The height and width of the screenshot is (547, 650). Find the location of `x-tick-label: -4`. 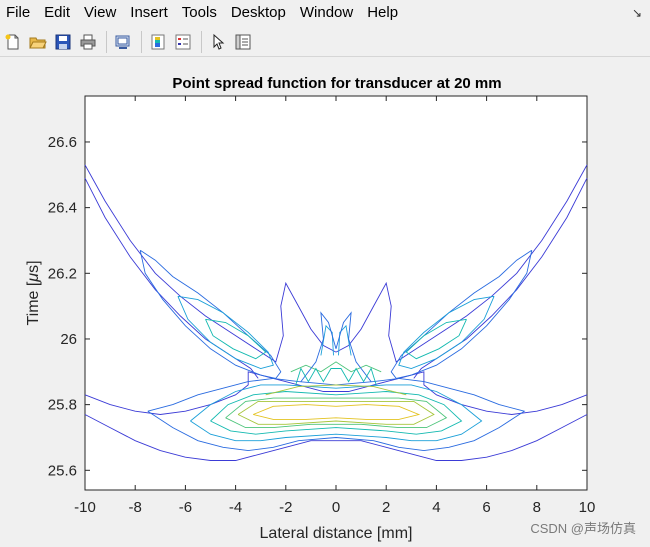

x-tick-label: -4 is located at coordinates (235, 507).